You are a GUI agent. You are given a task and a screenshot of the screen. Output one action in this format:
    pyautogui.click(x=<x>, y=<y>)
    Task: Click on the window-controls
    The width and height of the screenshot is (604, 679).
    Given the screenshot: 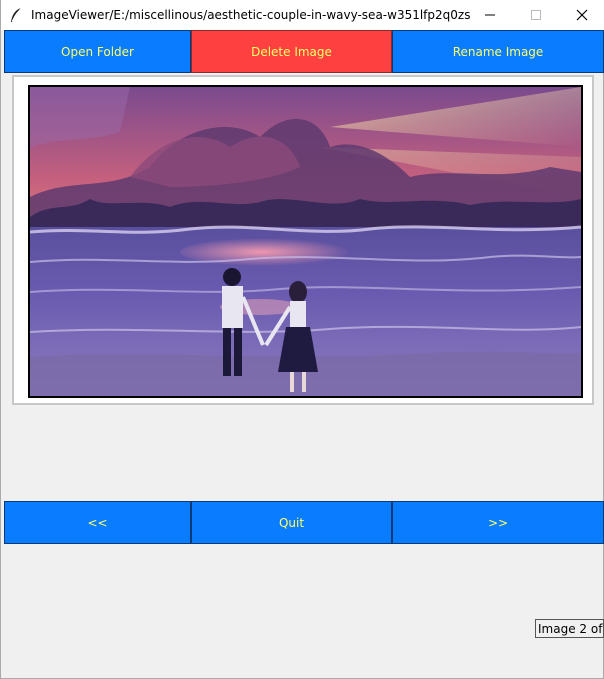 What is the action you would take?
    pyautogui.click(x=535, y=15)
    